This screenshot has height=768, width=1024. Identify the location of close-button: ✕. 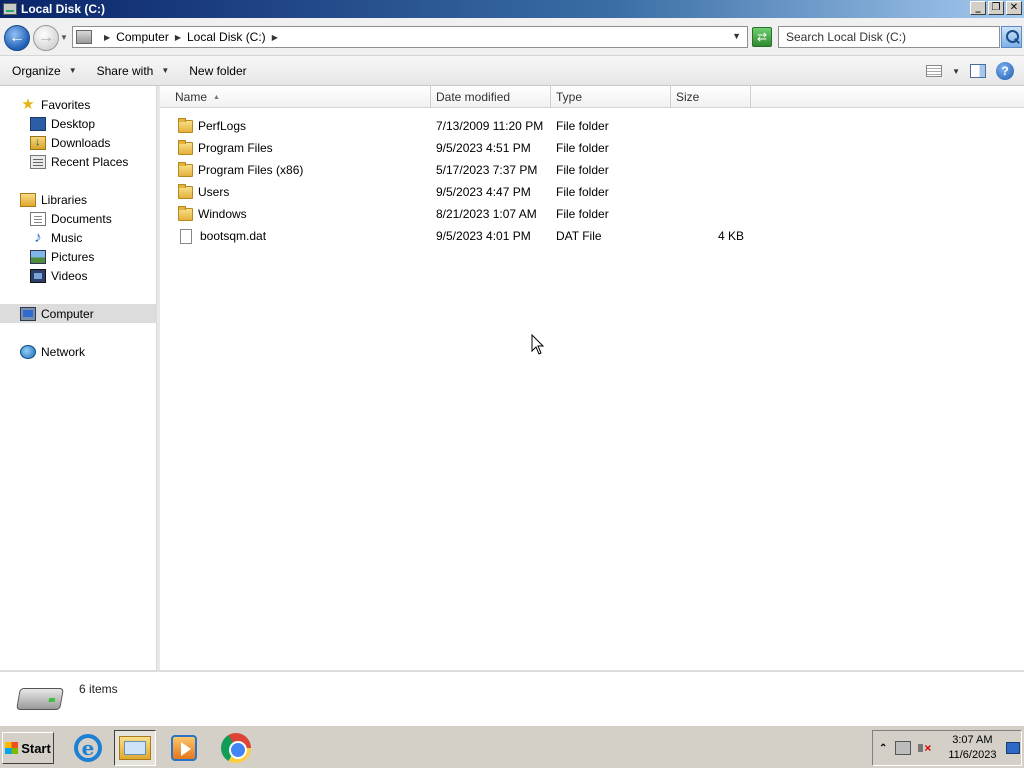
(1014, 8).